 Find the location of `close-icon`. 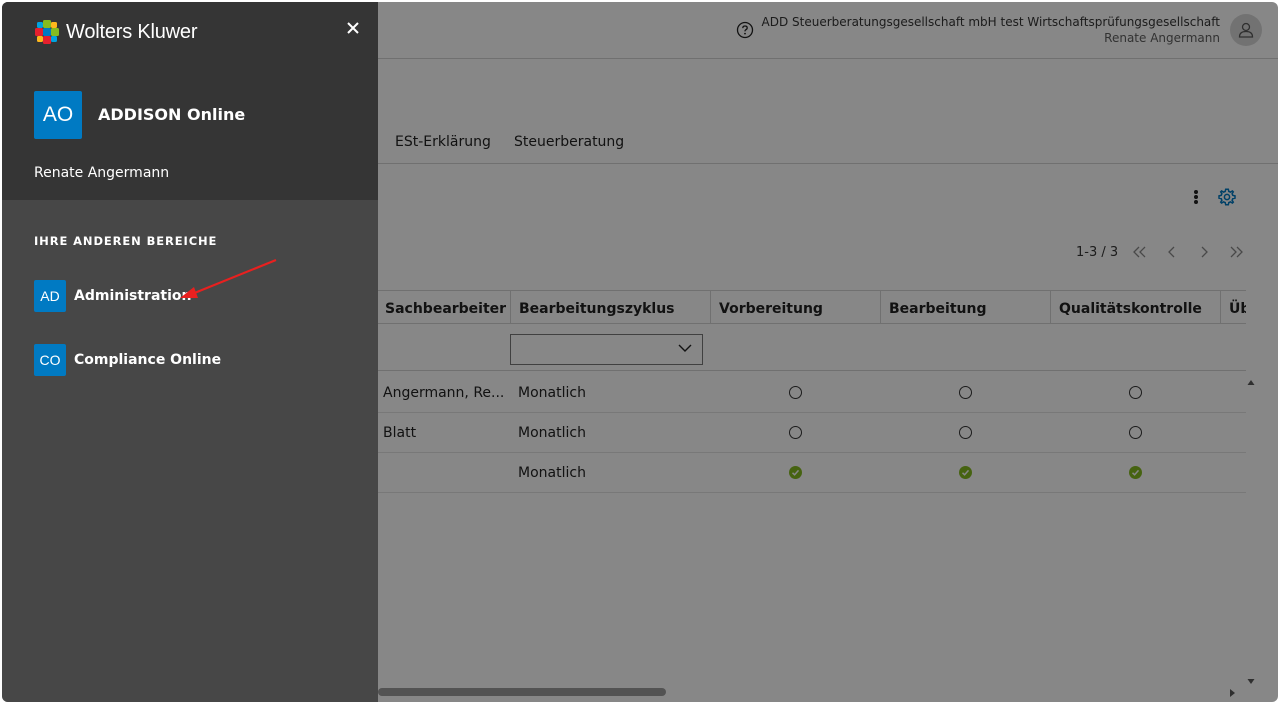

close-icon is located at coordinates (353, 28).